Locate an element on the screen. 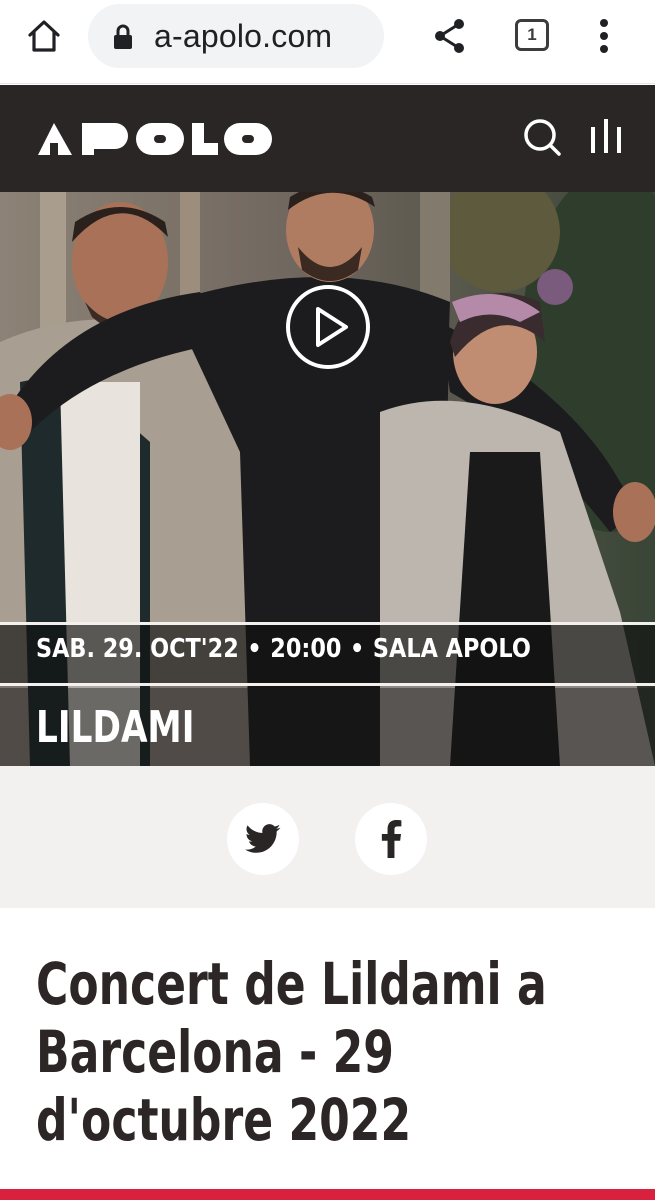  play-video-icon is located at coordinates (328, 327).